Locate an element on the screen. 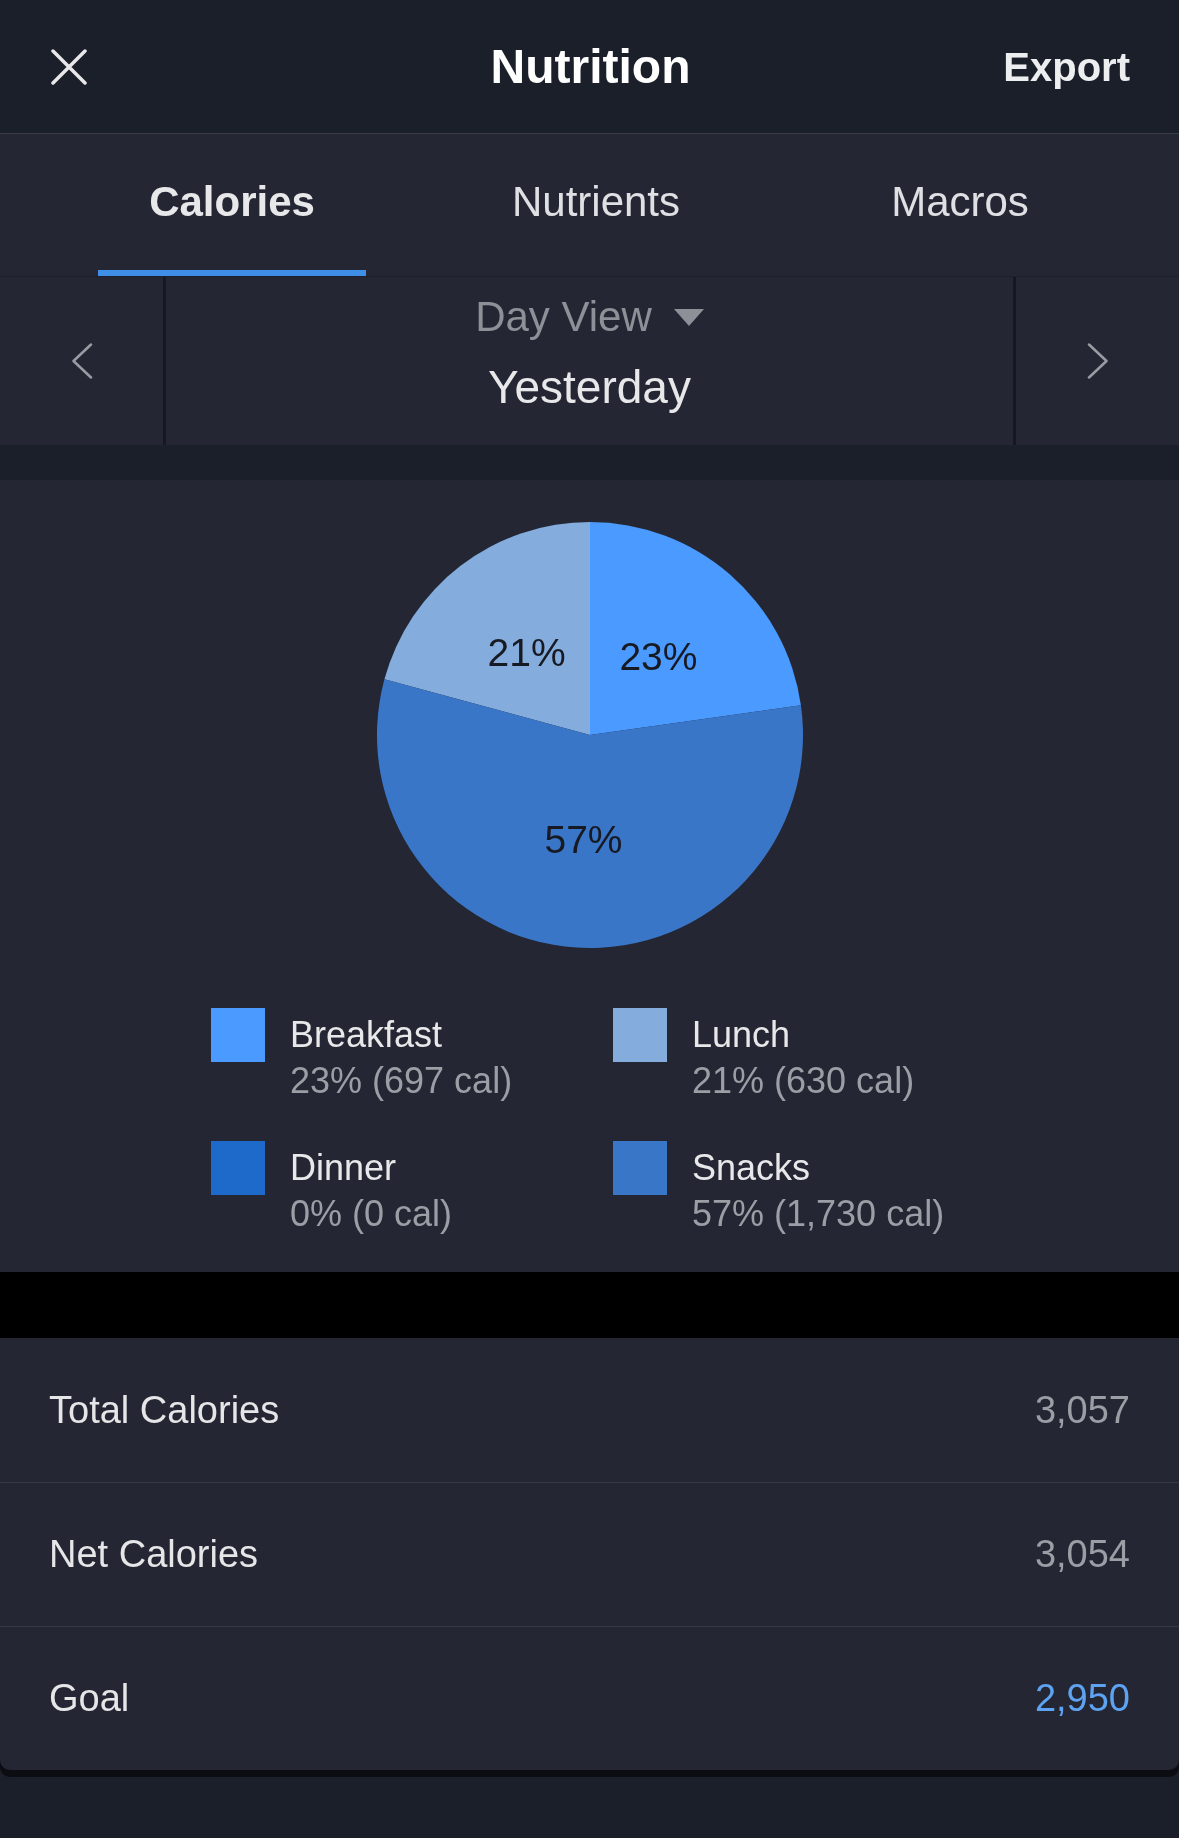 The image size is (1179, 1838). legend-label: Snacks is located at coordinates (752, 1168).